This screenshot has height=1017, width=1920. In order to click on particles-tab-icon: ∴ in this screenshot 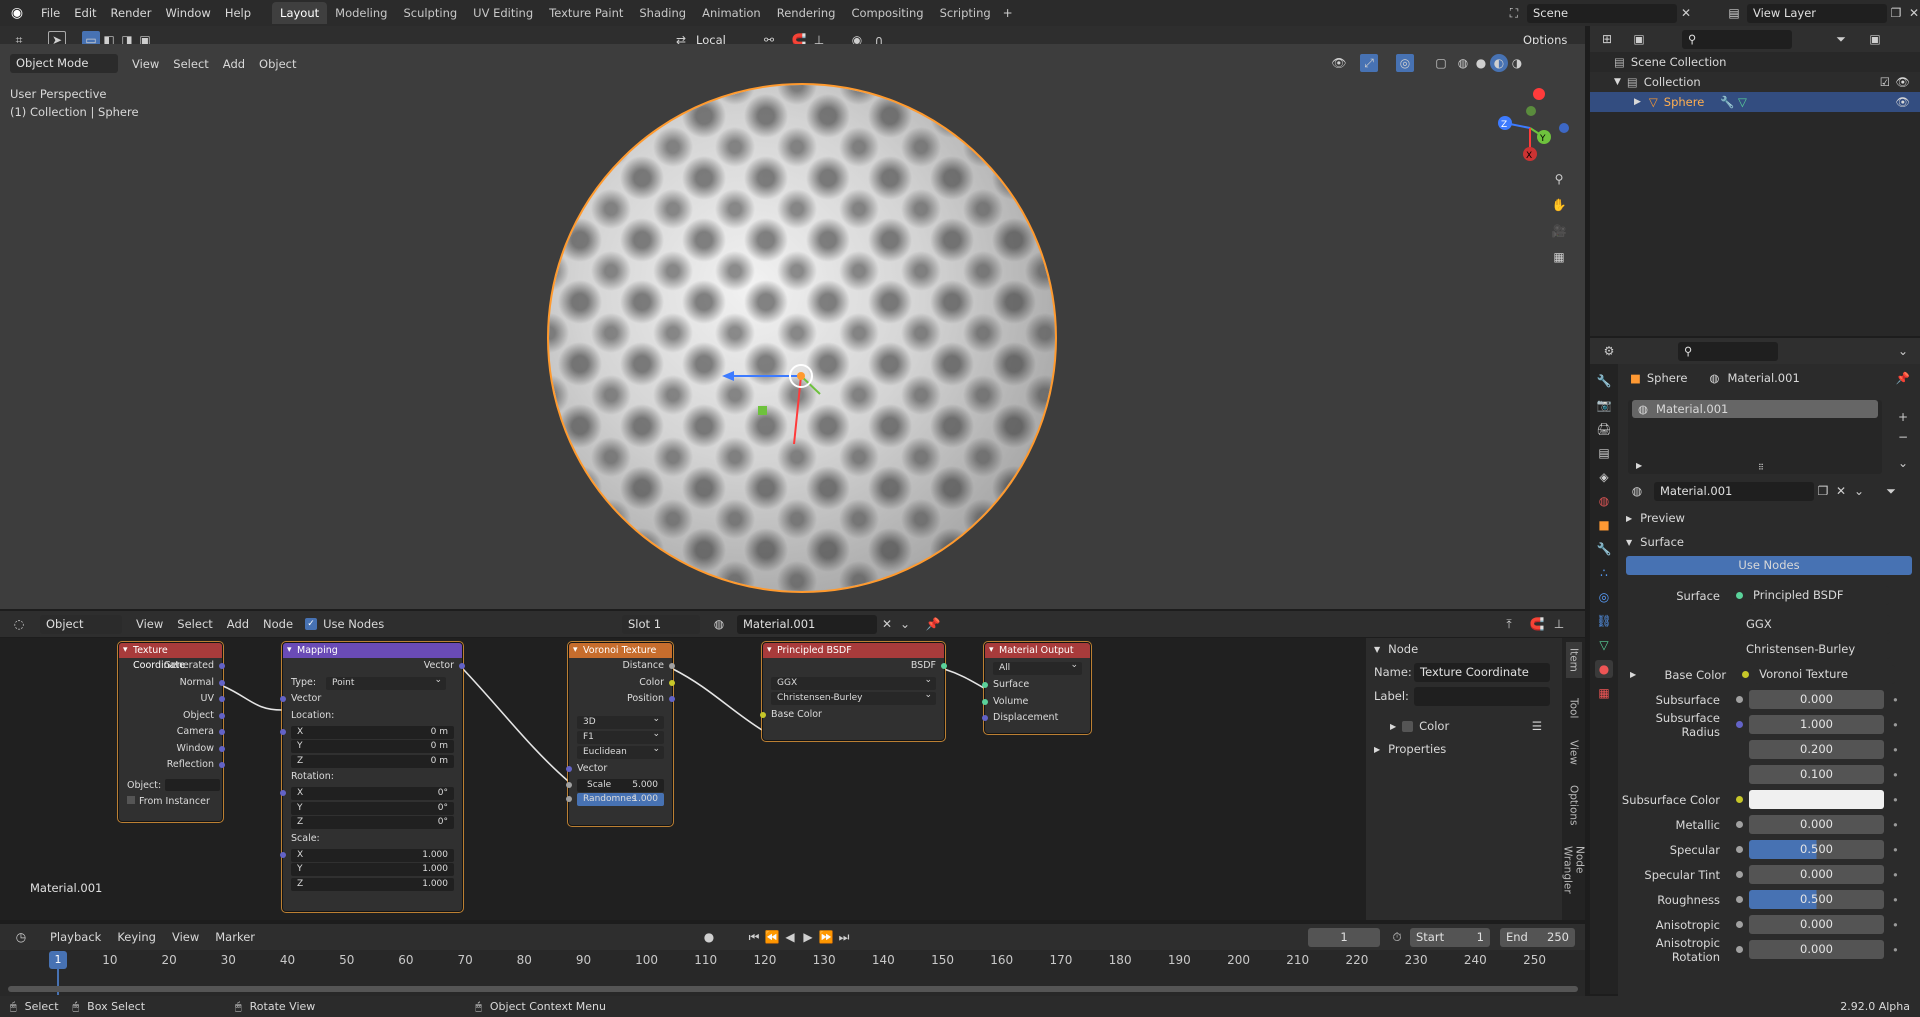, I will do `click(1604, 573)`.